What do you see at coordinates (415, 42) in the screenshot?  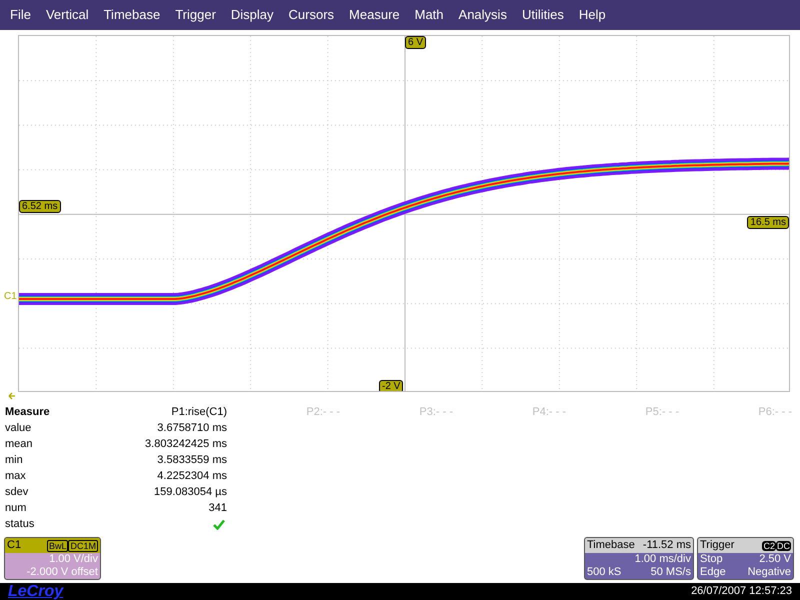 I see `voltage-marker: 6 V` at bounding box center [415, 42].